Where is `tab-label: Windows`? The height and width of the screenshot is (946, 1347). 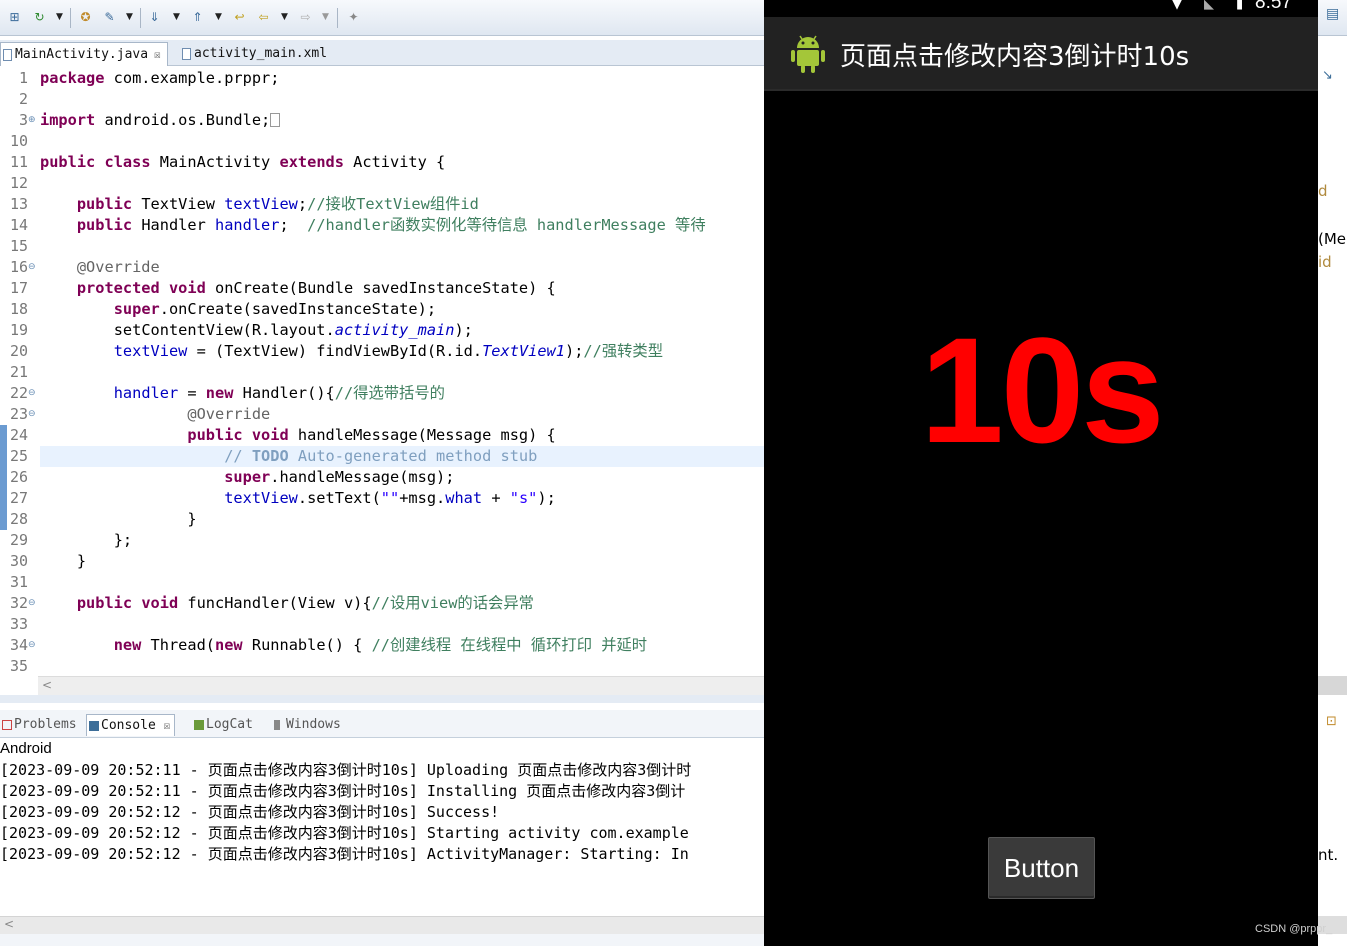 tab-label: Windows is located at coordinates (313, 724).